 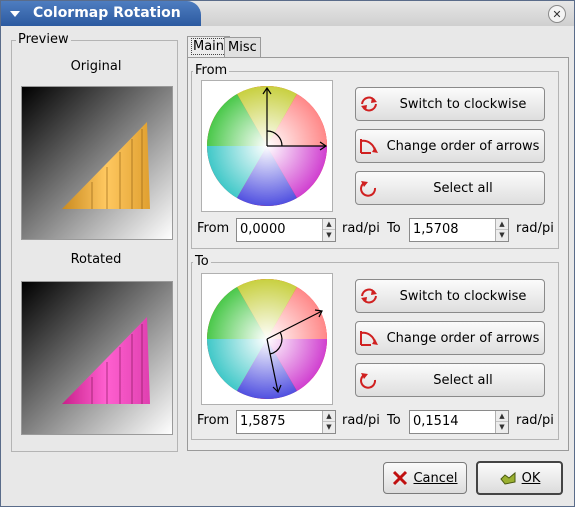 What do you see at coordinates (96, 66) in the screenshot?
I see `original-label: Original` at bounding box center [96, 66].